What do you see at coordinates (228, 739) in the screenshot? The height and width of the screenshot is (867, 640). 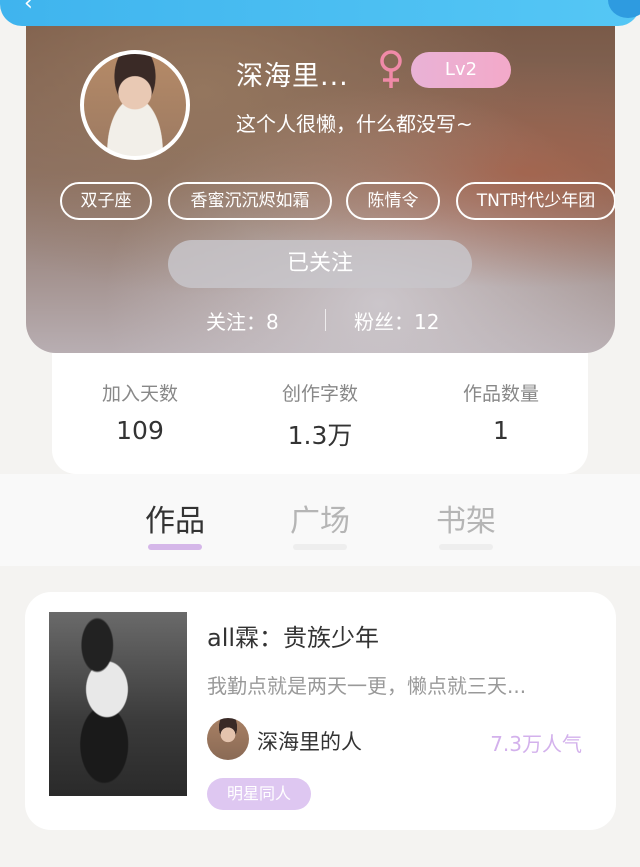 I see `author-avatar` at bounding box center [228, 739].